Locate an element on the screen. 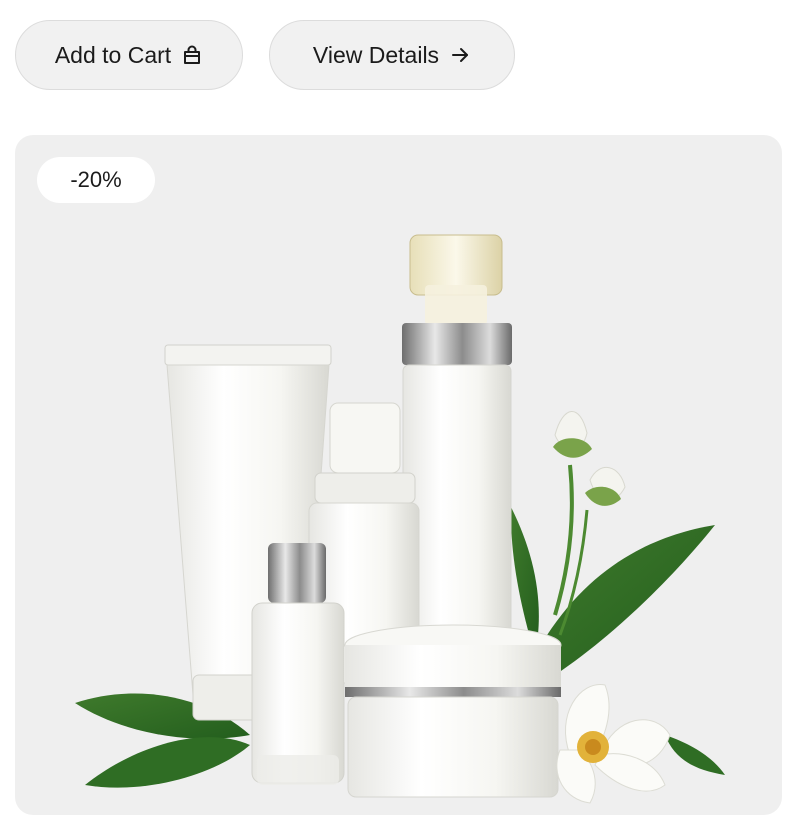  shopping-bag-icon is located at coordinates (192, 55).